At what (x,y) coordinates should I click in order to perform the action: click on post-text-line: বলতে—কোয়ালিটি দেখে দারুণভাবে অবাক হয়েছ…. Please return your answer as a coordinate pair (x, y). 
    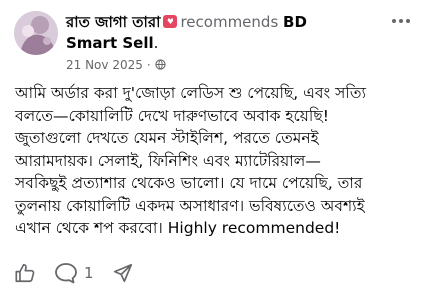
    Looking at the image, I should click on (172, 115).